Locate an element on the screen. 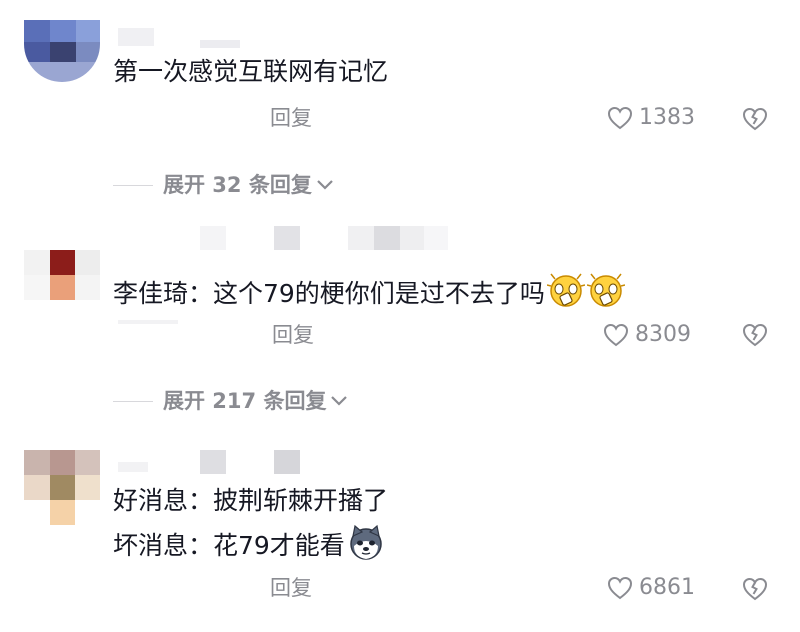 This screenshot has height=632, width=800. like-count: 1383 is located at coordinates (667, 117).